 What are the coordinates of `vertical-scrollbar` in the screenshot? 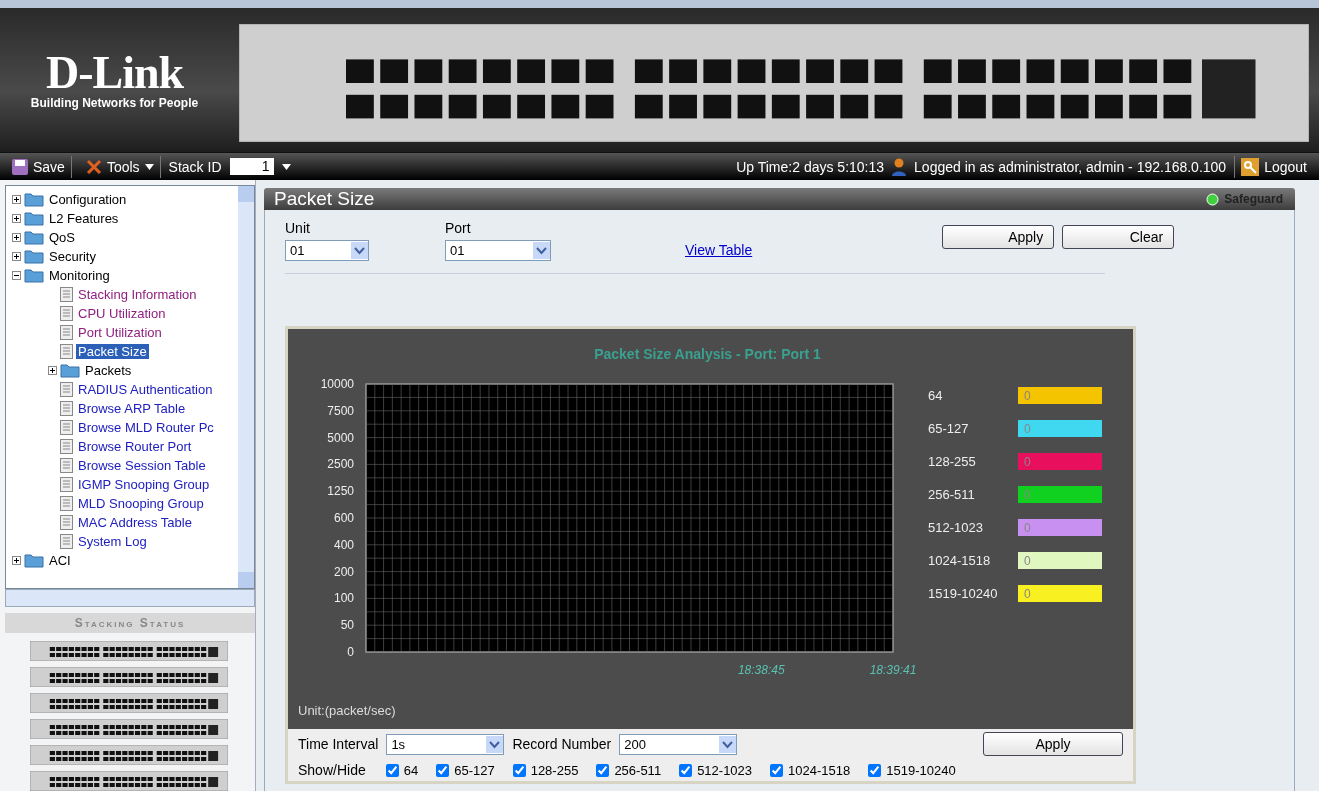 It's located at (246, 387).